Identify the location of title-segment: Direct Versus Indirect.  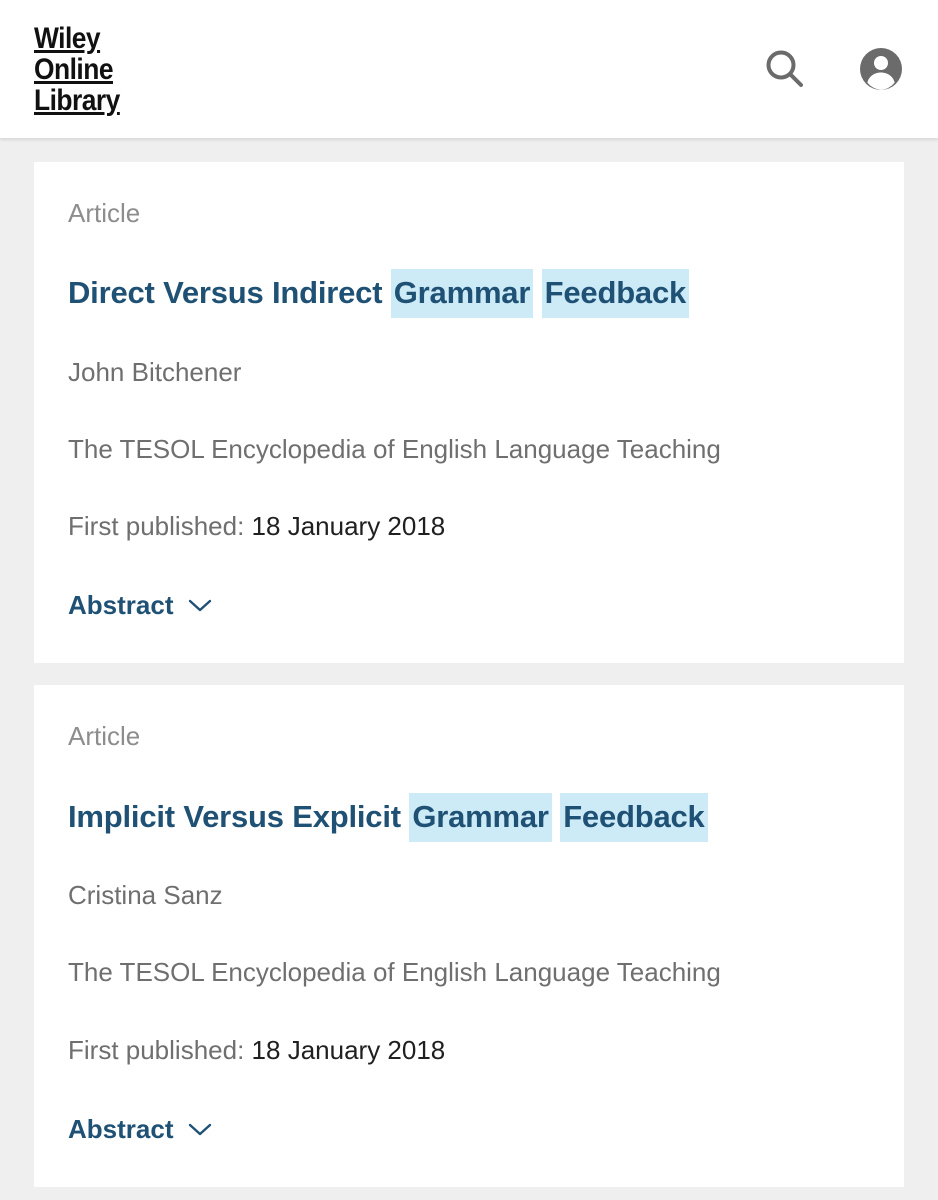
(229, 293).